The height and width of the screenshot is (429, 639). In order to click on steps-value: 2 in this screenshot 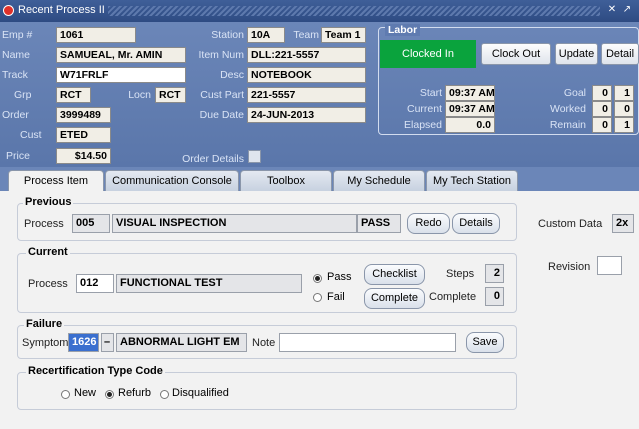, I will do `click(494, 273)`.